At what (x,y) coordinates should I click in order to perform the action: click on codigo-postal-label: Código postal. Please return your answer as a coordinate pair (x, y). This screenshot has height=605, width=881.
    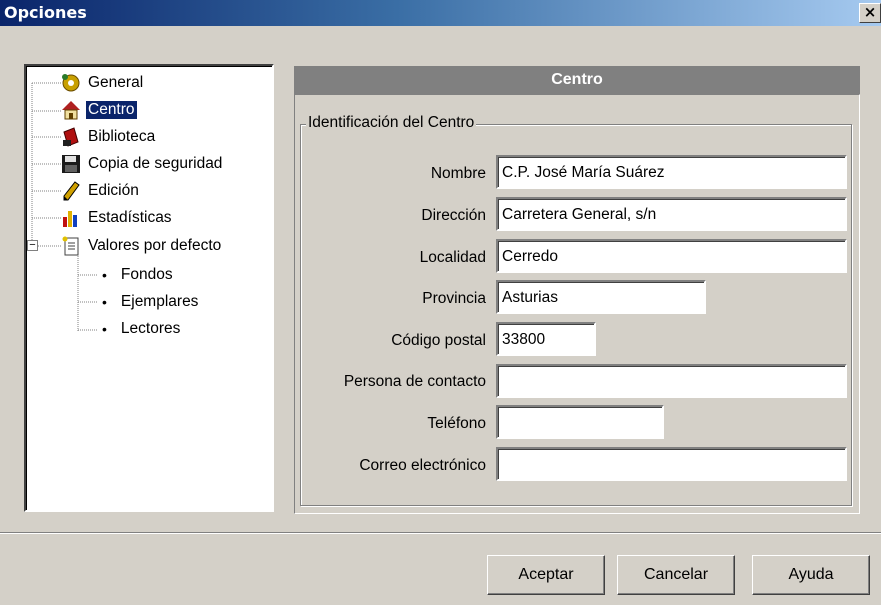
    Looking at the image, I should click on (438, 340).